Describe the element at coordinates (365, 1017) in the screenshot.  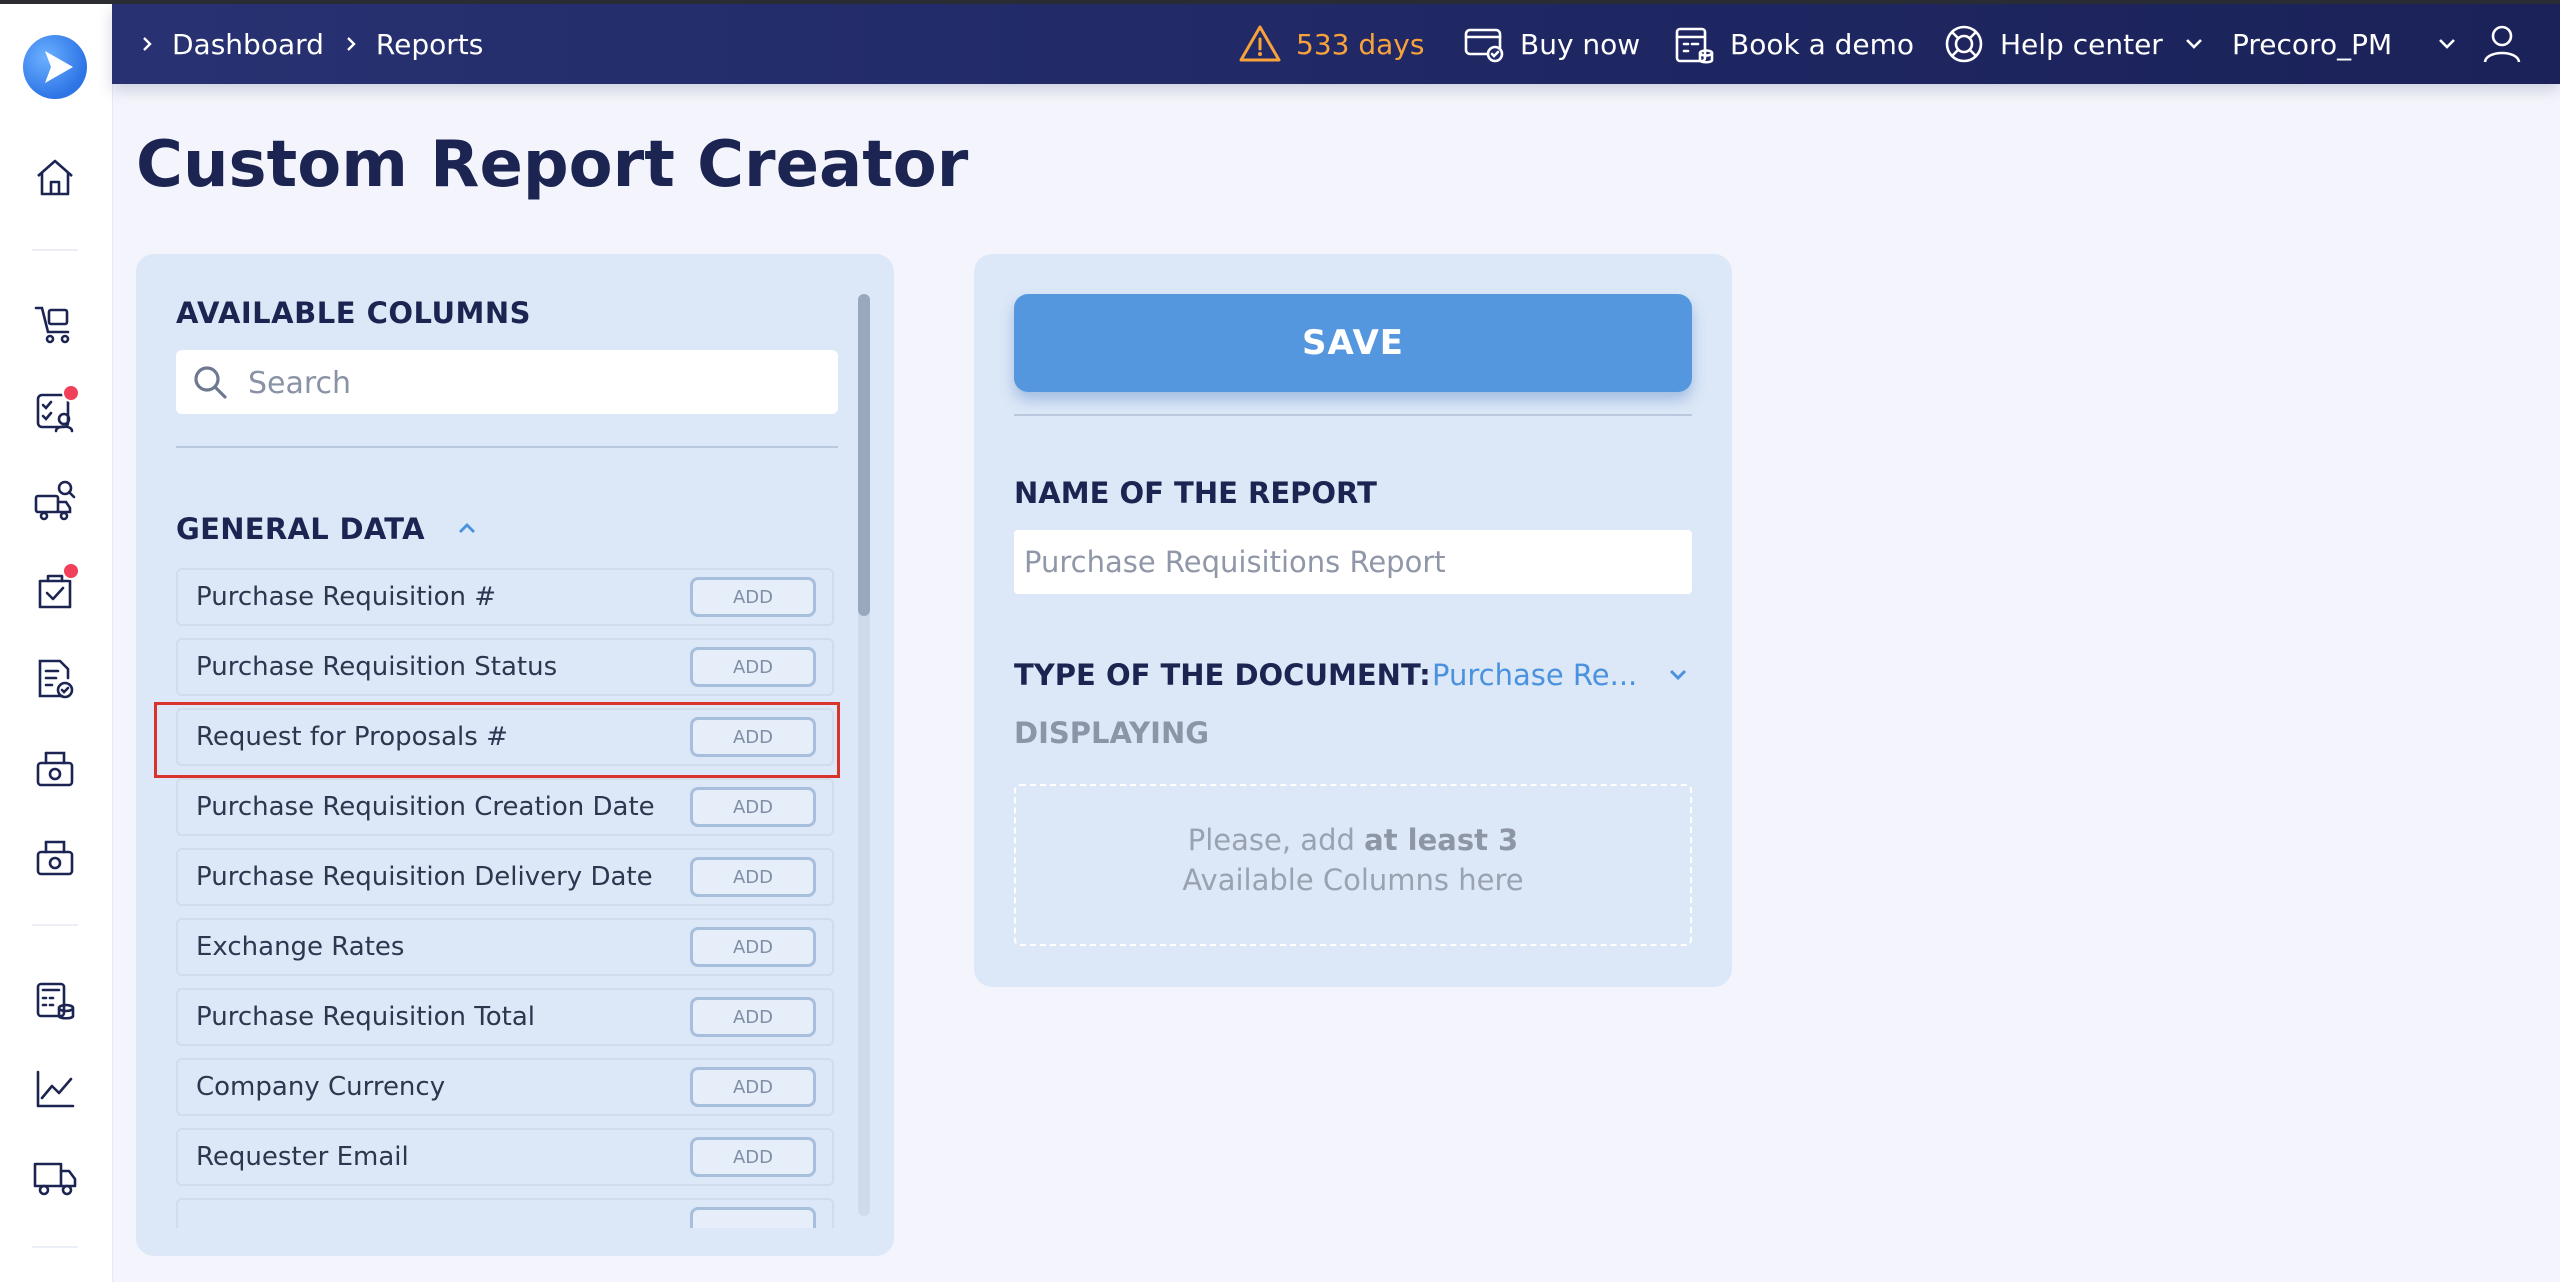
I see `column-label: Purchase Requisition Total` at that location.